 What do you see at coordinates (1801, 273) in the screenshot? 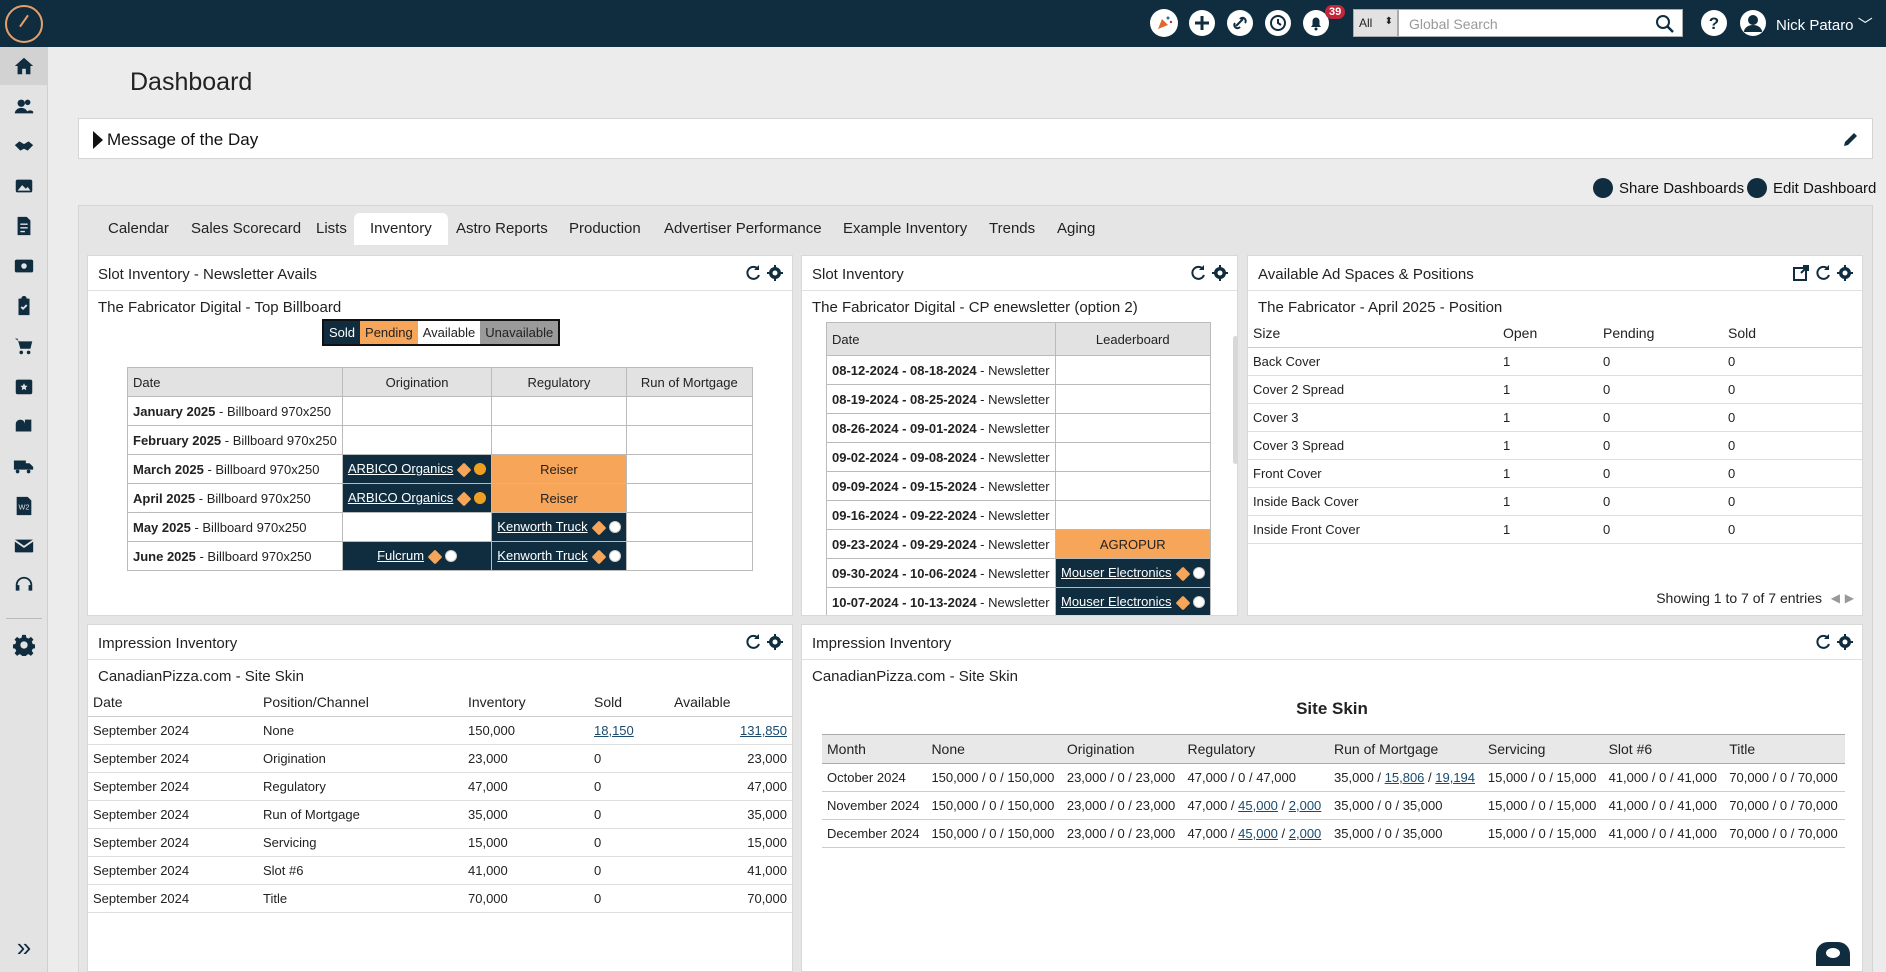
I see `external-link-icon` at bounding box center [1801, 273].